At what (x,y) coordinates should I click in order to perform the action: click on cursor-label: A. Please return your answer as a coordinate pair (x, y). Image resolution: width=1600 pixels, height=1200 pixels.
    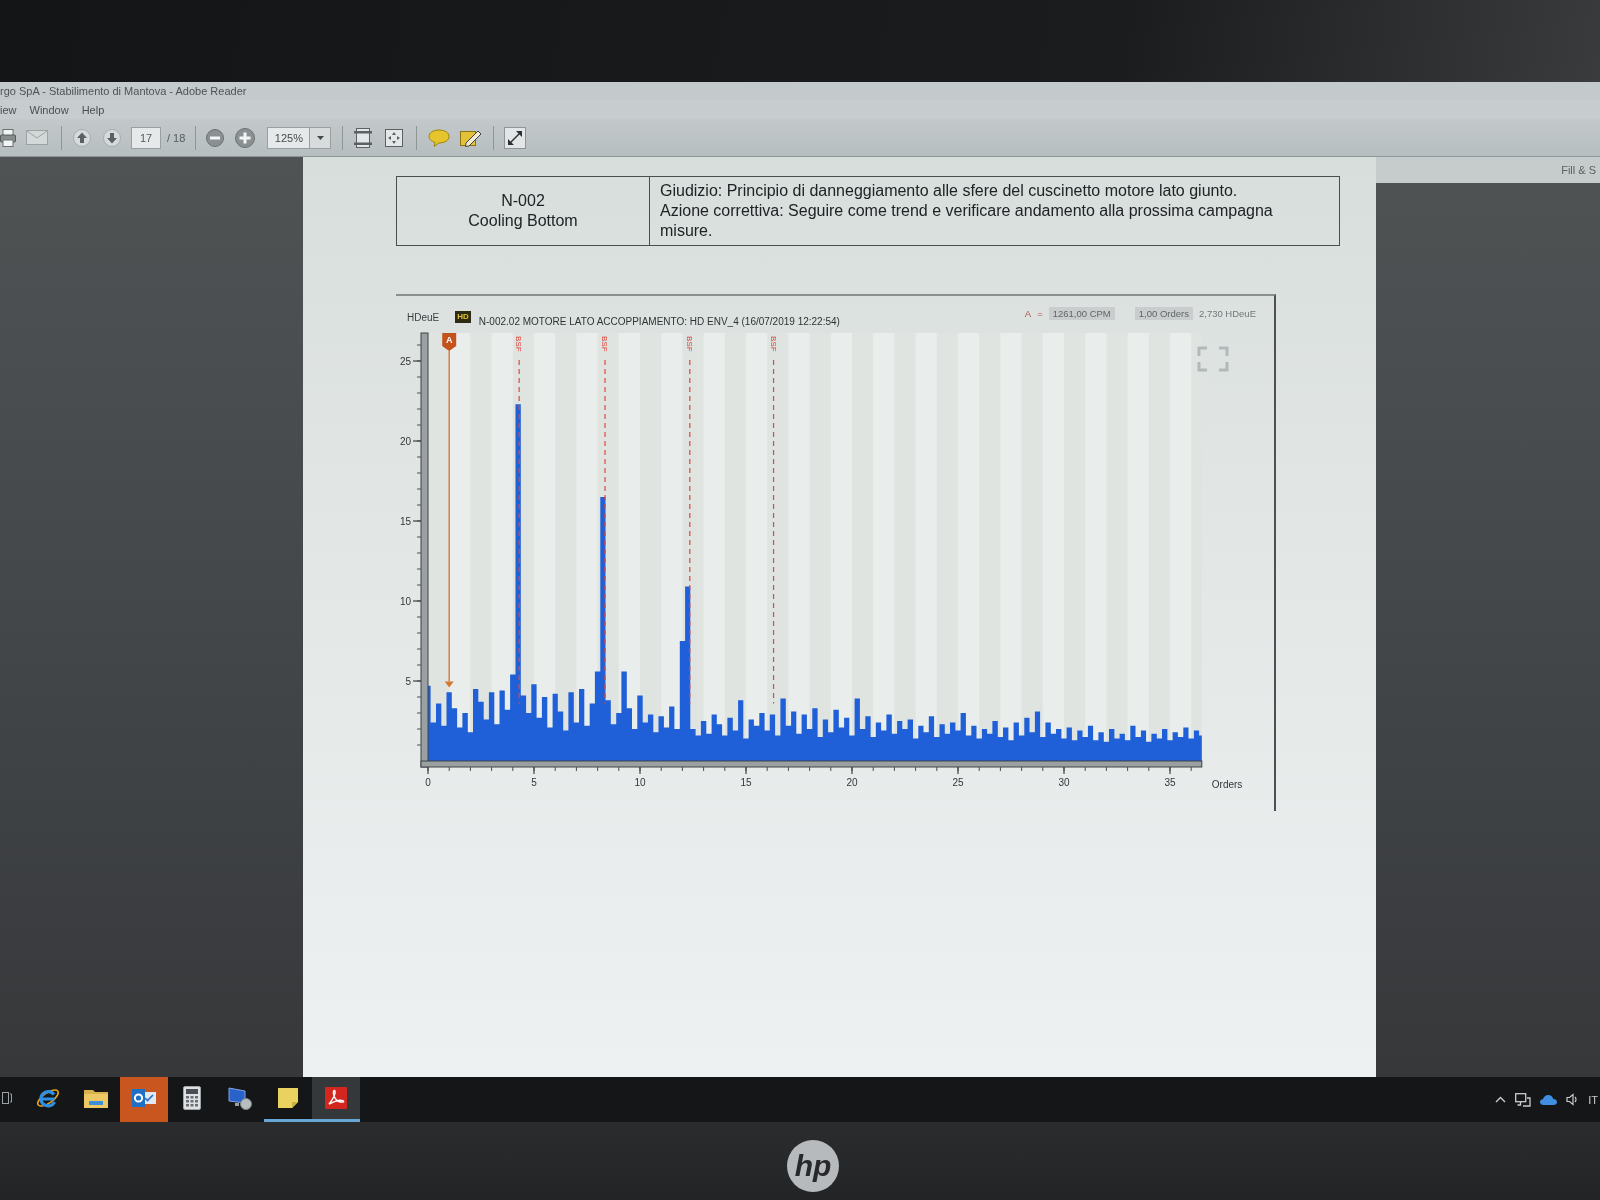
    Looking at the image, I should click on (449, 340).